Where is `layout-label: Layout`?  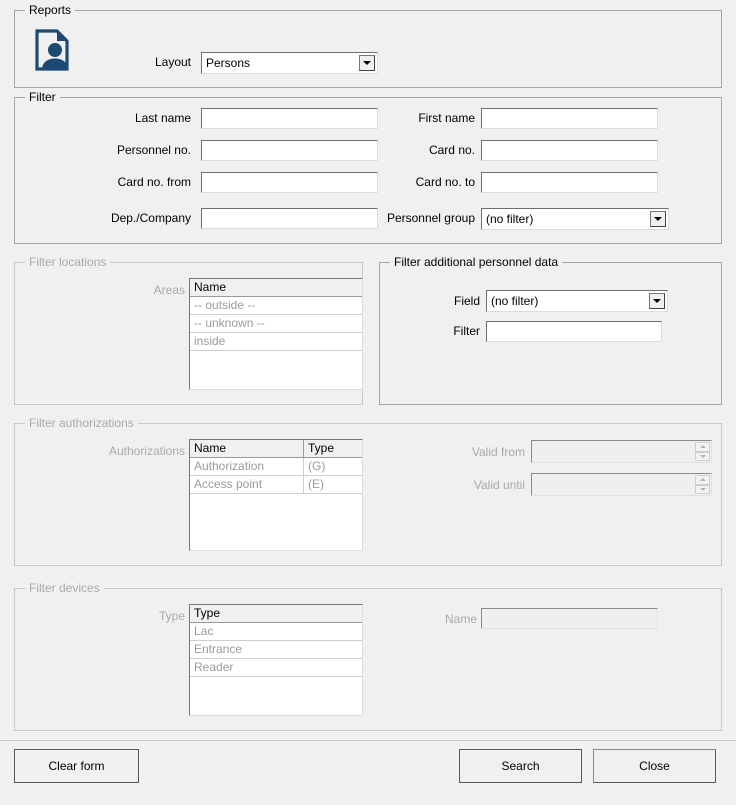
layout-label: Layout is located at coordinates (172, 62).